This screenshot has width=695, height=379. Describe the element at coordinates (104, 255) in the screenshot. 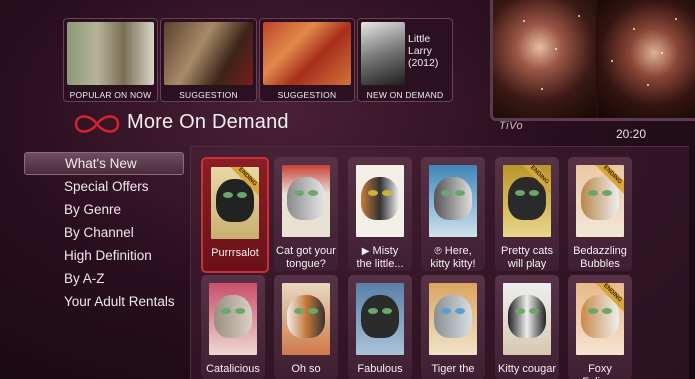

I see `menu-item-high-definition: High Definition` at that location.